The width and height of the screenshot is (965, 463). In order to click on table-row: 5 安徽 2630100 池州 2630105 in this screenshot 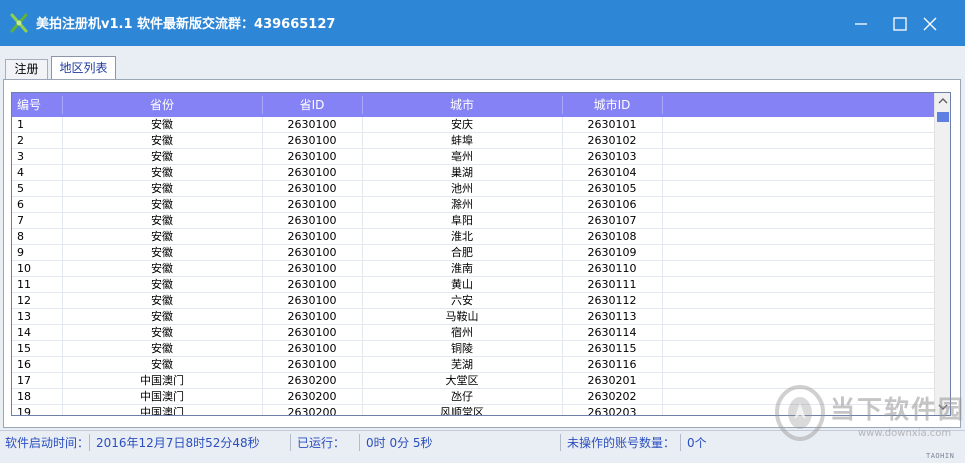, I will do `click(473, 189)`.